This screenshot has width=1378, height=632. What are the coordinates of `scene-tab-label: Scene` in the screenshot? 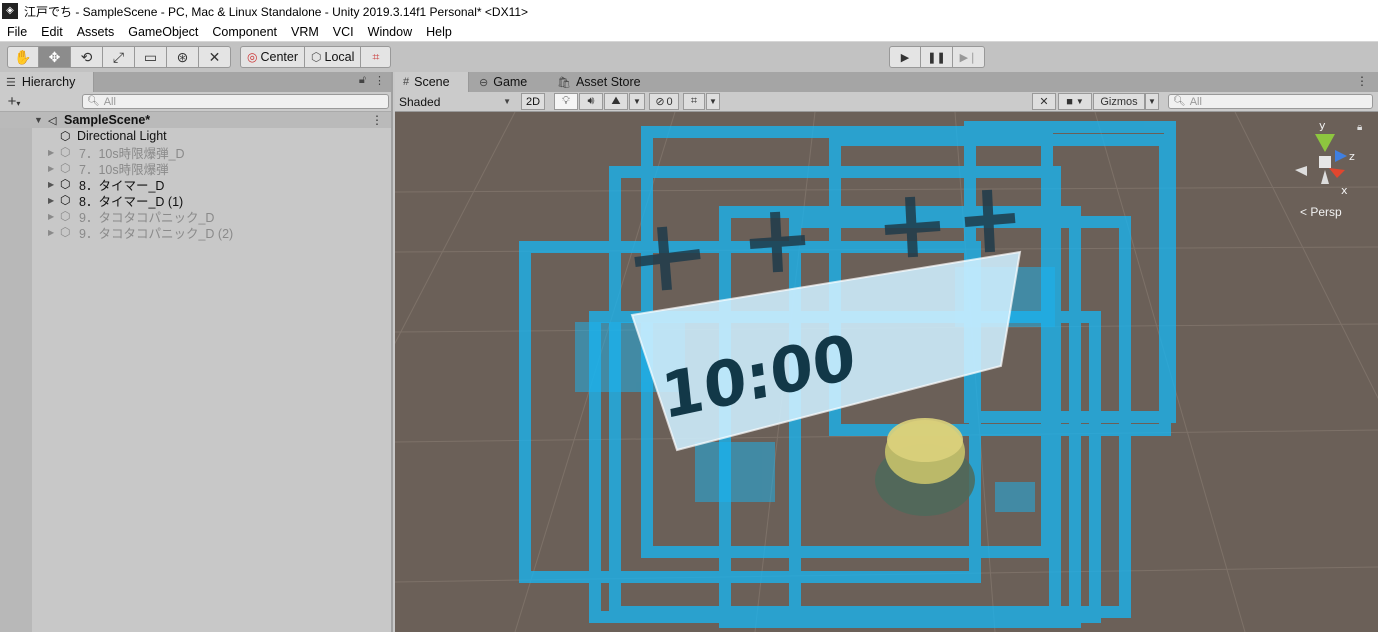 It's located at (432, 82).